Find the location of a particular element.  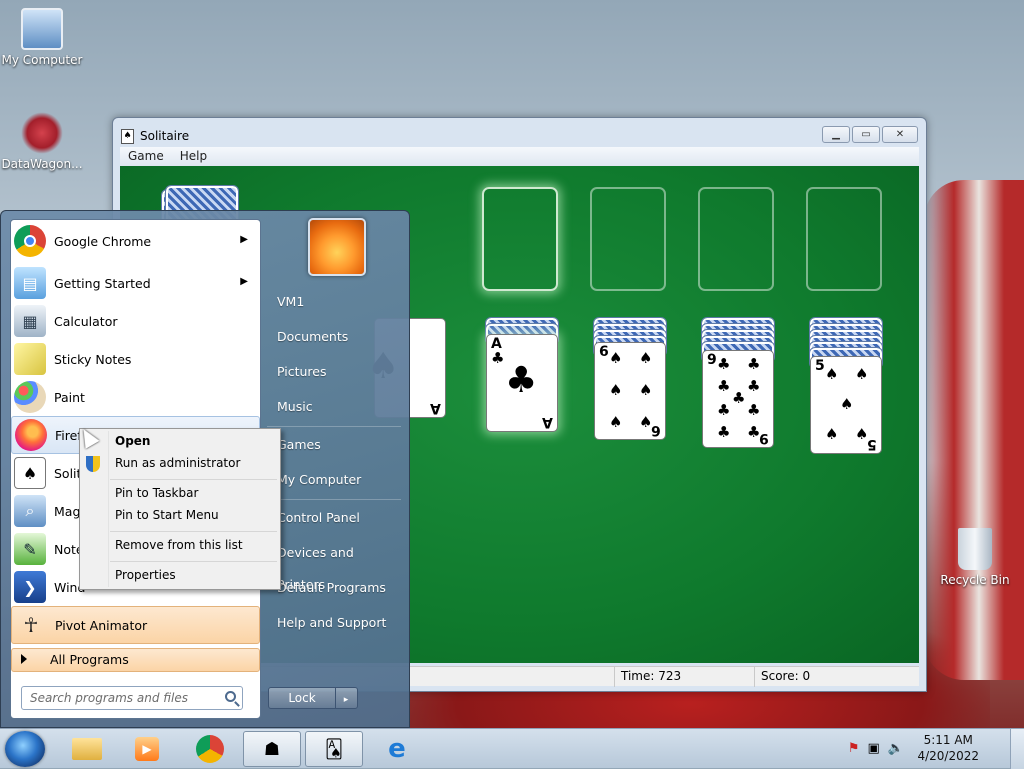

context-item-remove-from-list: Remove from this list is located at coordinates (180, 545).